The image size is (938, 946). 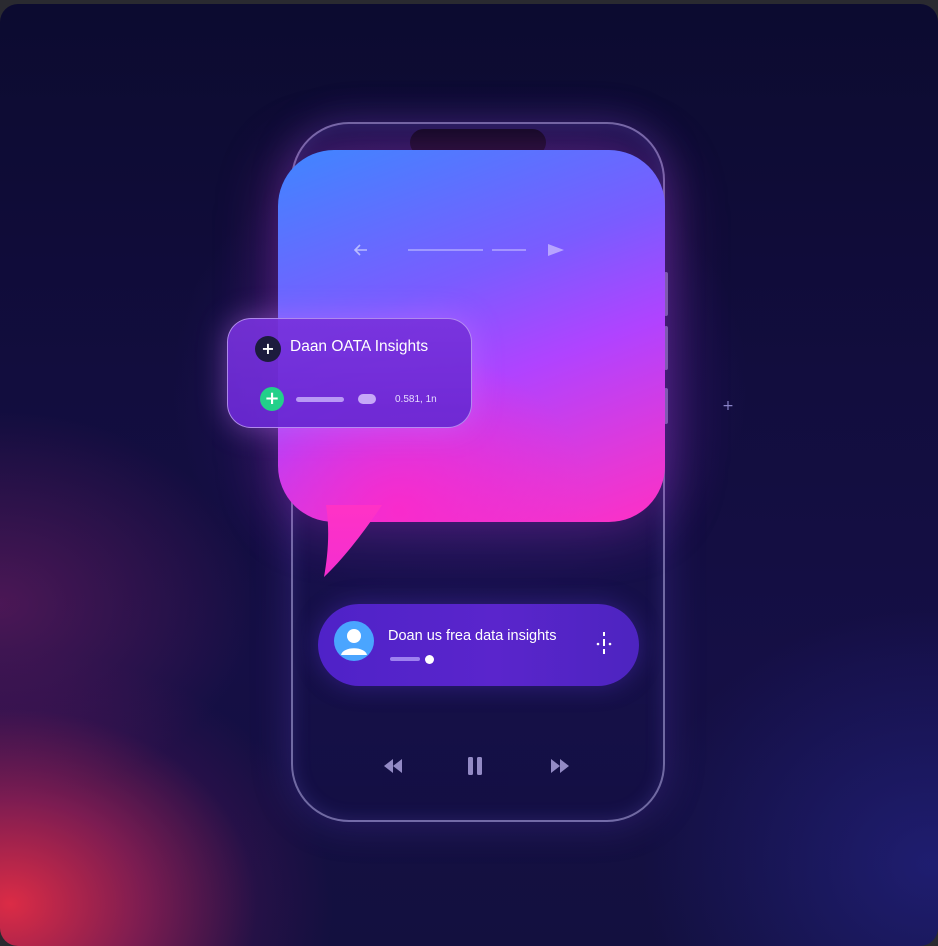 What do you see at coordinates (272, 399) in the screenshot?
I see `plus-circle-green-icon: +` at bounding box center [272, 399].